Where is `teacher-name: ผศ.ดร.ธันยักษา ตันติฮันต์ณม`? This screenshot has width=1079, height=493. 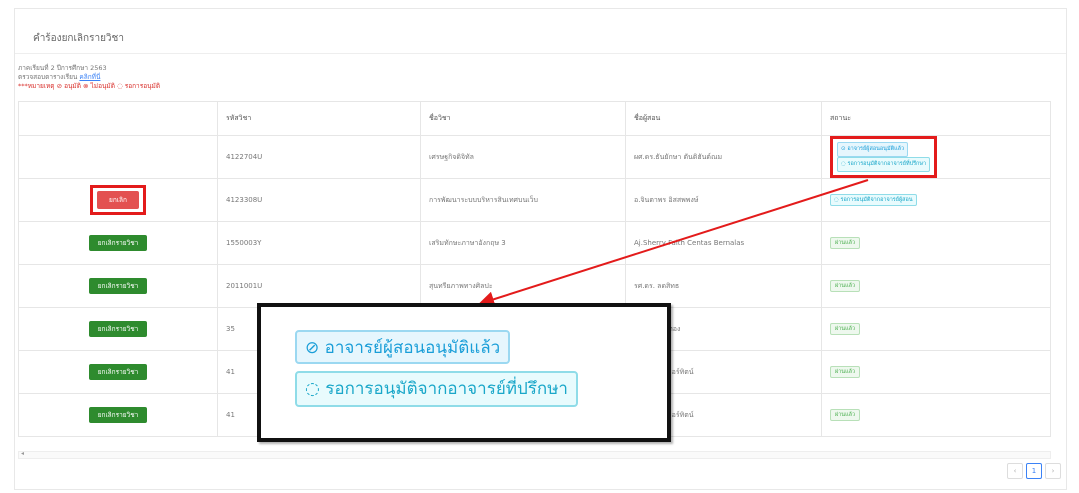 teacher-name: ผศ.ดร.ธันยักษา ตันติฮันต์ณม is located at coordinates (723, 157).